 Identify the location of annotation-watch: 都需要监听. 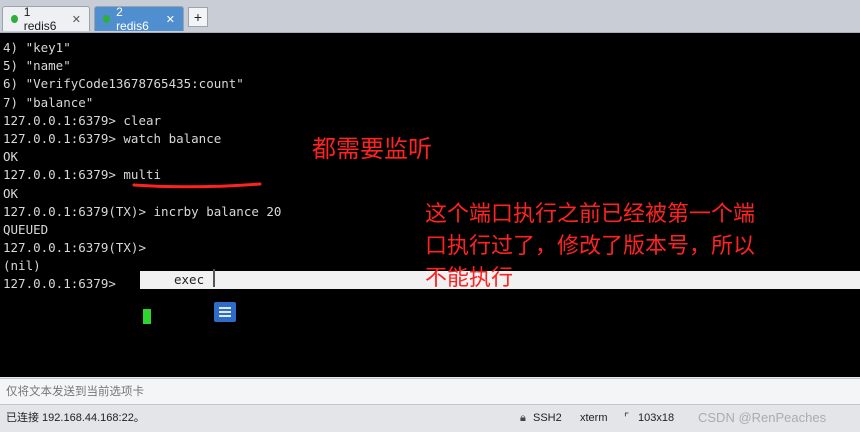
(372, 149).